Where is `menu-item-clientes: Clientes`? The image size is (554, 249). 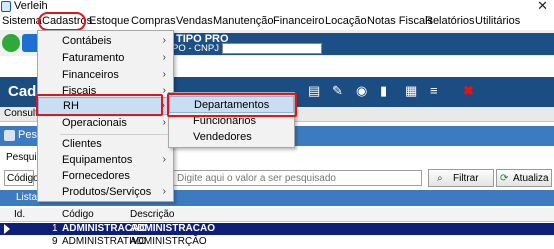
menu-item-clientes: Clientes is located at coordinates (105, 144).